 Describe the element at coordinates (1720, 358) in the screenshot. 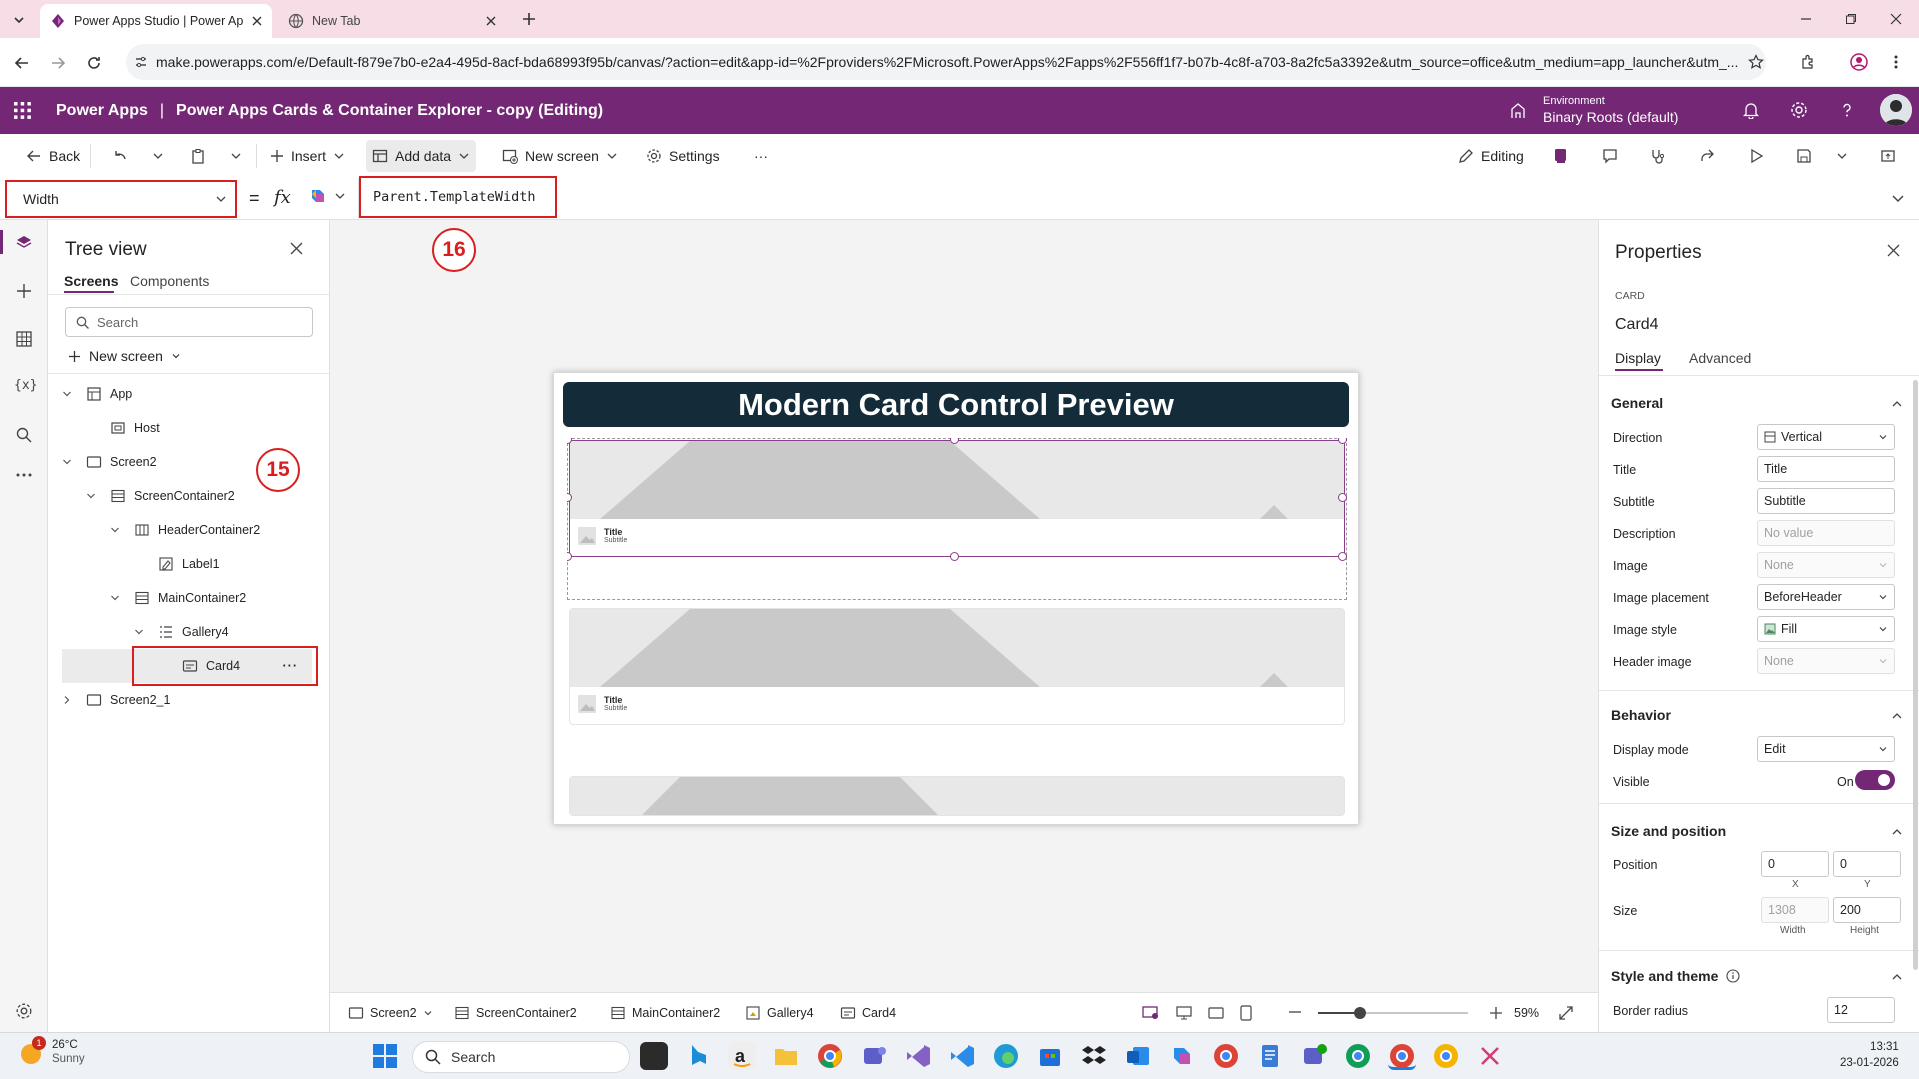

I see `tab-advanced: Advanced` at that location.